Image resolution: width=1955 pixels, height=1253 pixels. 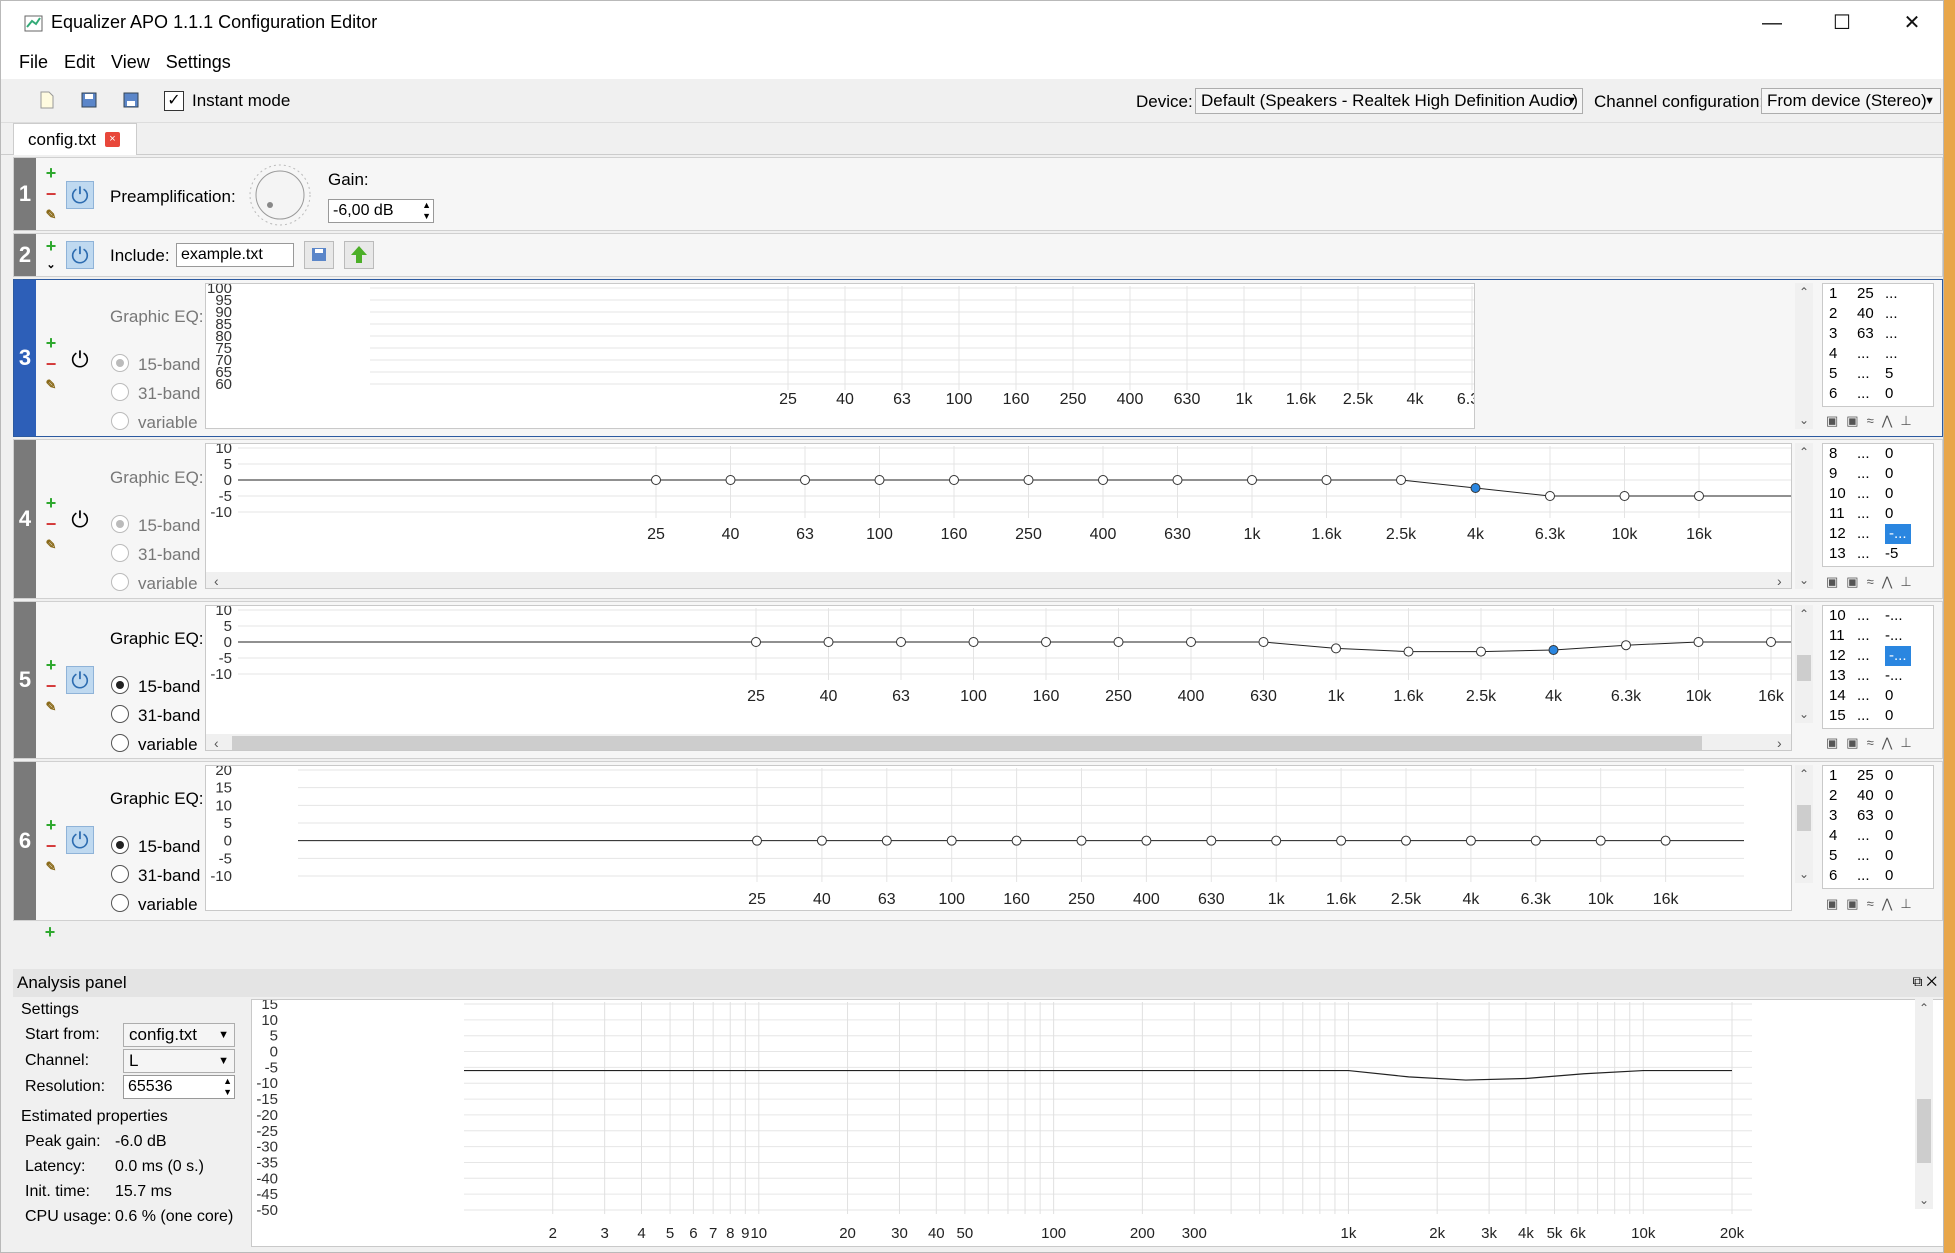 I want to click on table-row: 2 40 0, so click(x=1878, y=796).